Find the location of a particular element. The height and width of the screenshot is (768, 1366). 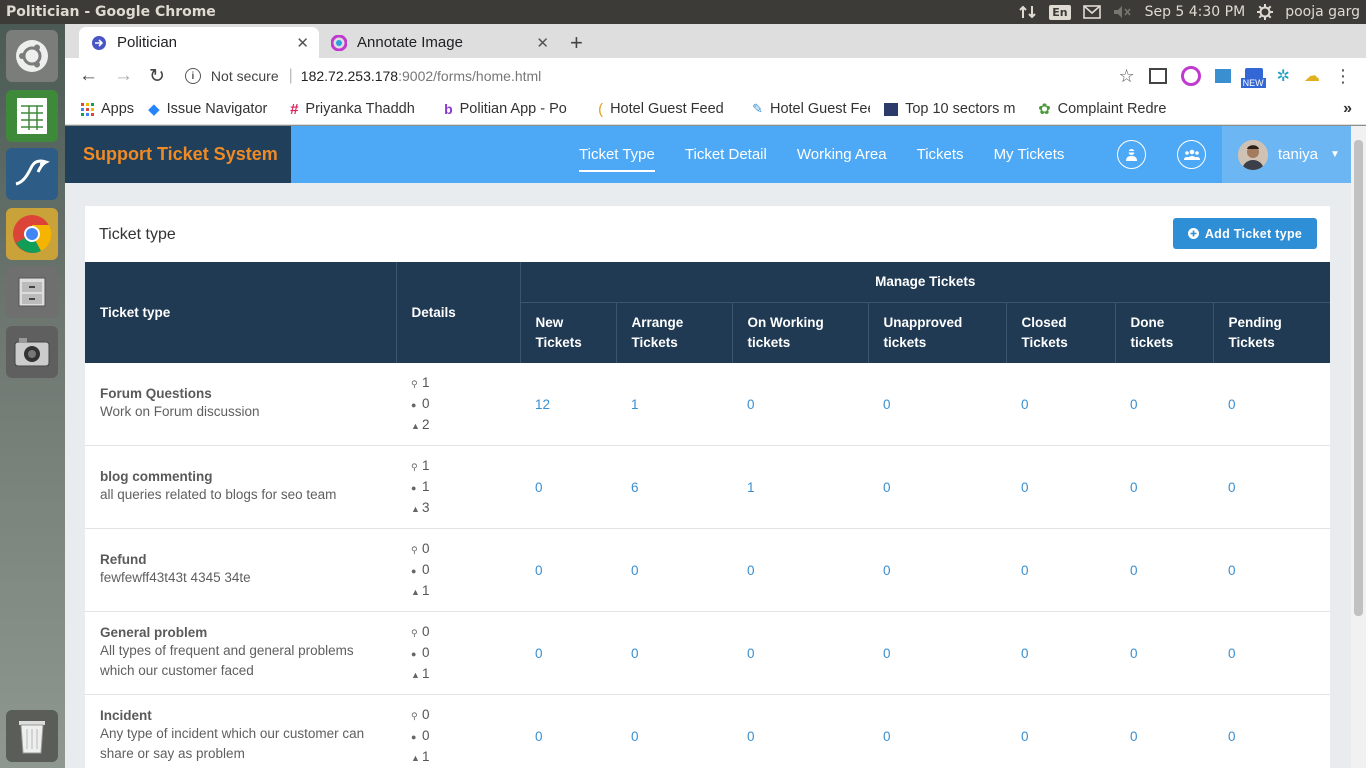

page-scrollbar is located at coordinates (1358, 447).